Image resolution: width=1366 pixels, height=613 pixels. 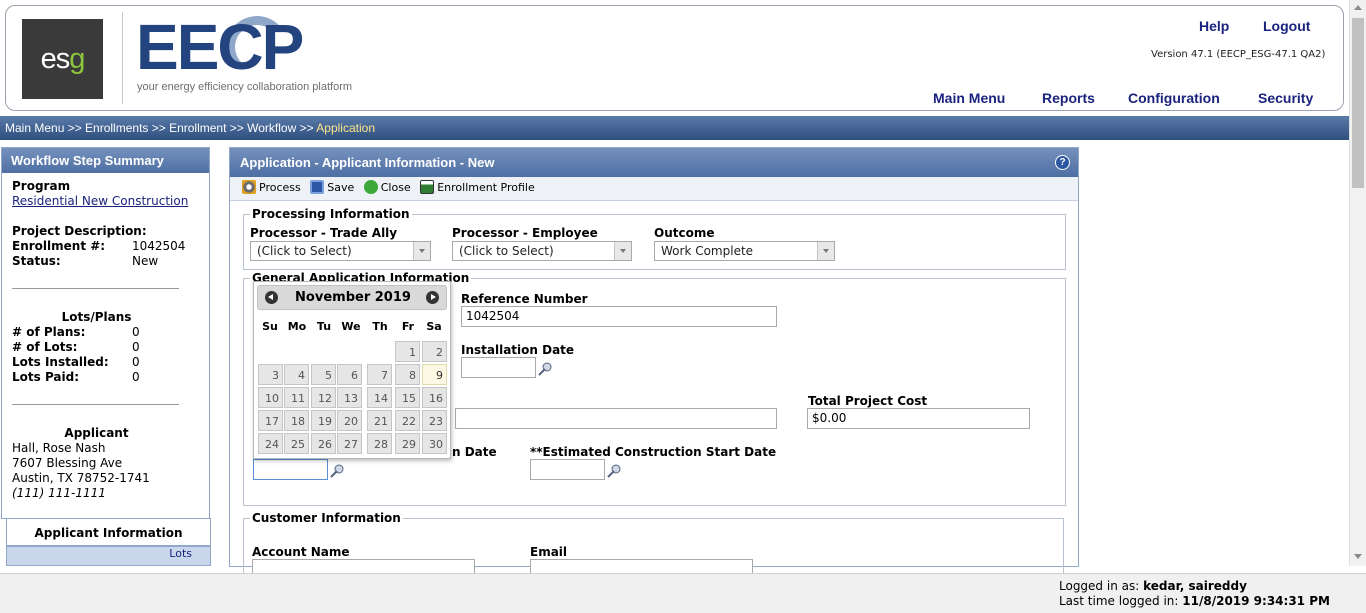 What do you see at coordinates (549, 552) in the screenshot?
I see `email-label: Email` at bounding box center [549, 552].